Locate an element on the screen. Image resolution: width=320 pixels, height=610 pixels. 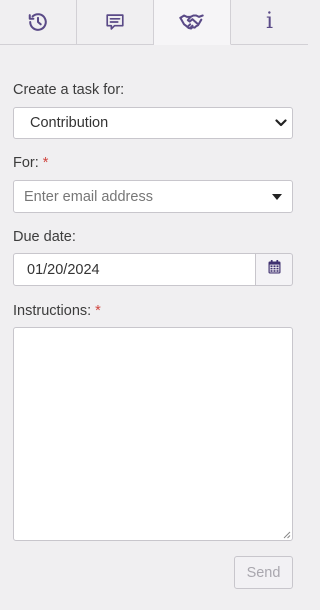
tab-tasks is located at coordinates (192, 22).